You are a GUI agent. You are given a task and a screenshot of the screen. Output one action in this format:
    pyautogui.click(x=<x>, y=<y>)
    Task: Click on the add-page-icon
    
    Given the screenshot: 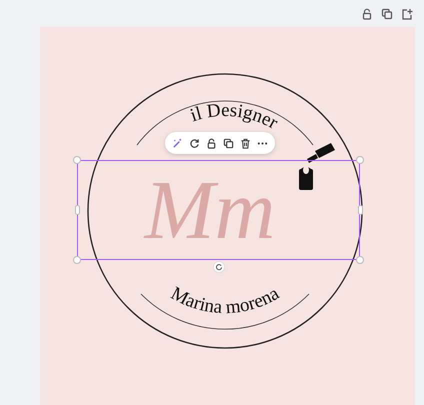 What is the action you would take?
    pyautogui.click(x=407, y=14)
    